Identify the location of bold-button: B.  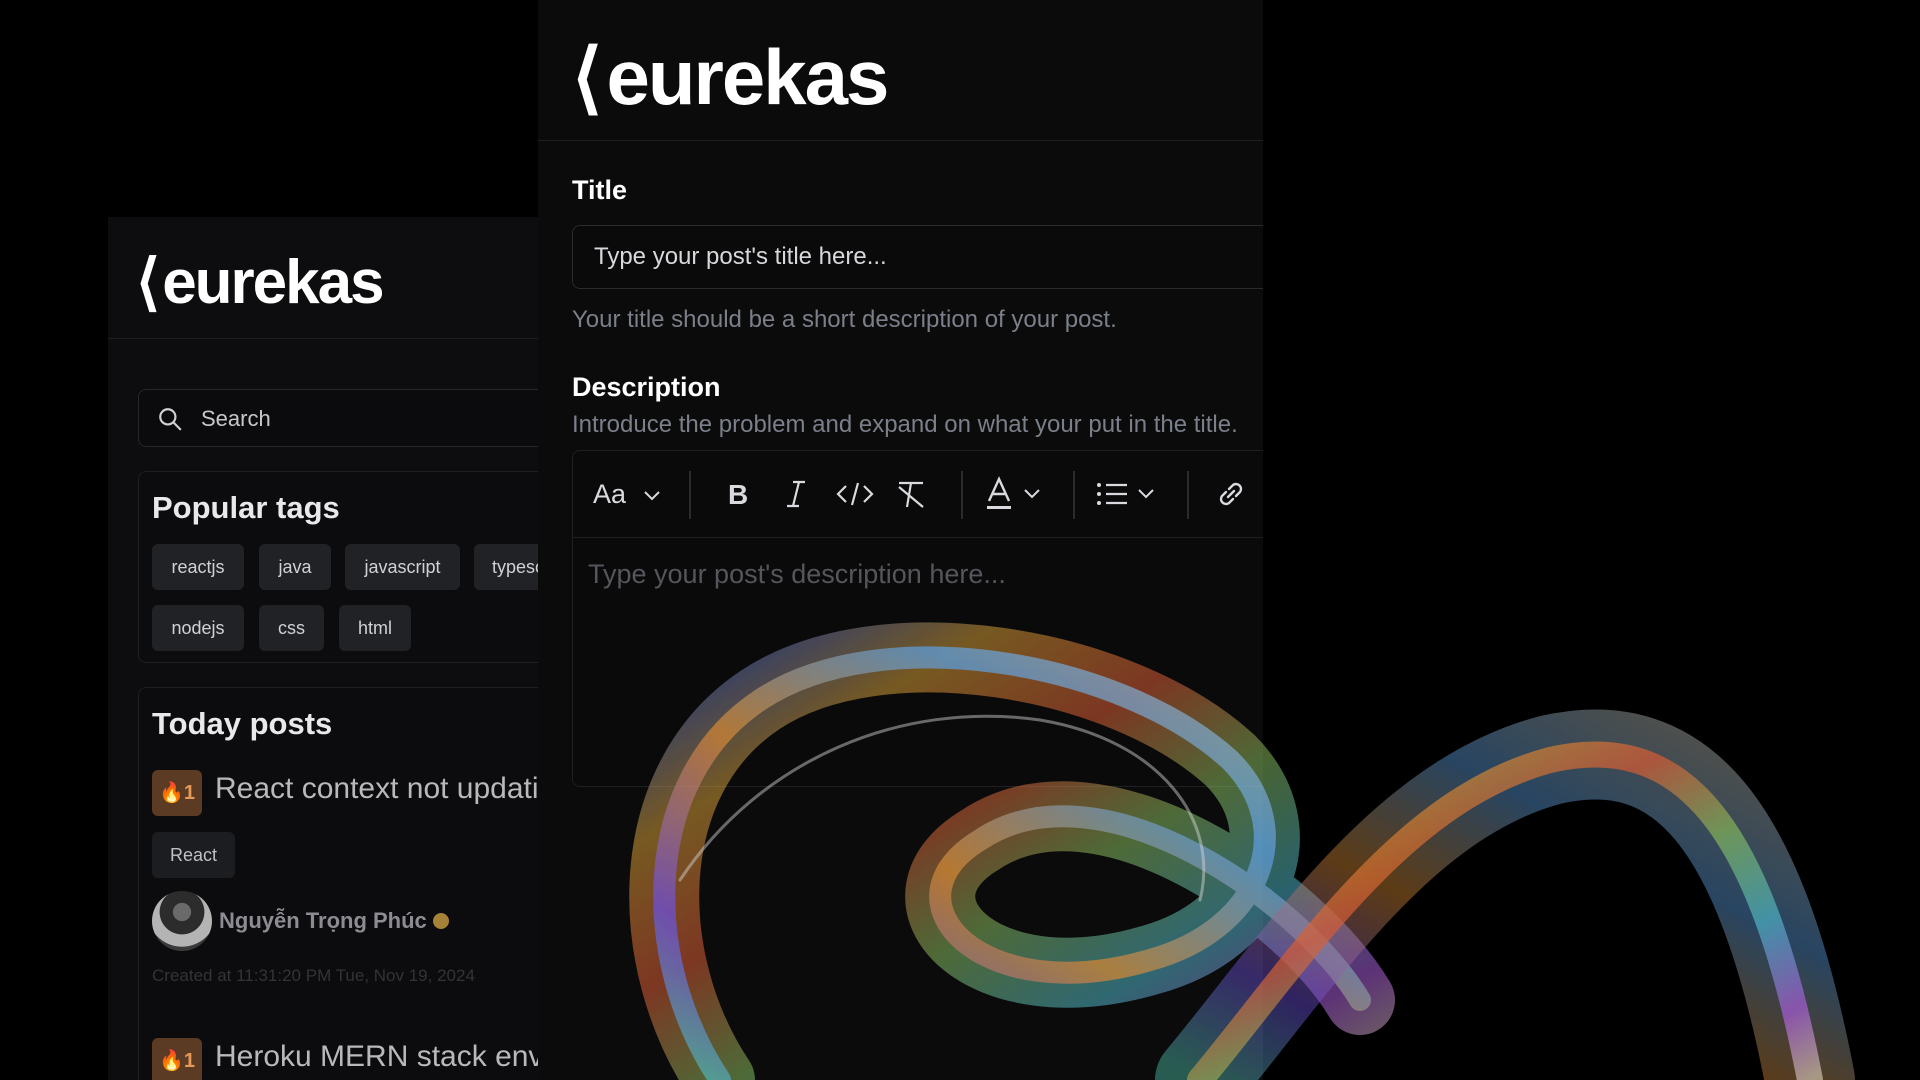
(738, 494).